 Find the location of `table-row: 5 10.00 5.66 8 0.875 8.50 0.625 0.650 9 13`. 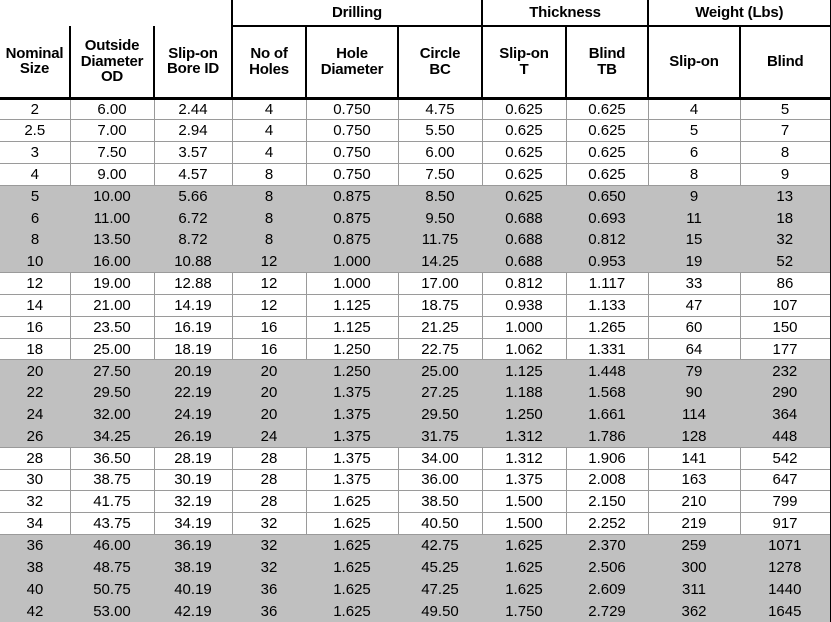

table-row: 5 10.00 5.66 8 0.875 8.50 0.625 0.650 9 13 is located at coordinates (415, 196).